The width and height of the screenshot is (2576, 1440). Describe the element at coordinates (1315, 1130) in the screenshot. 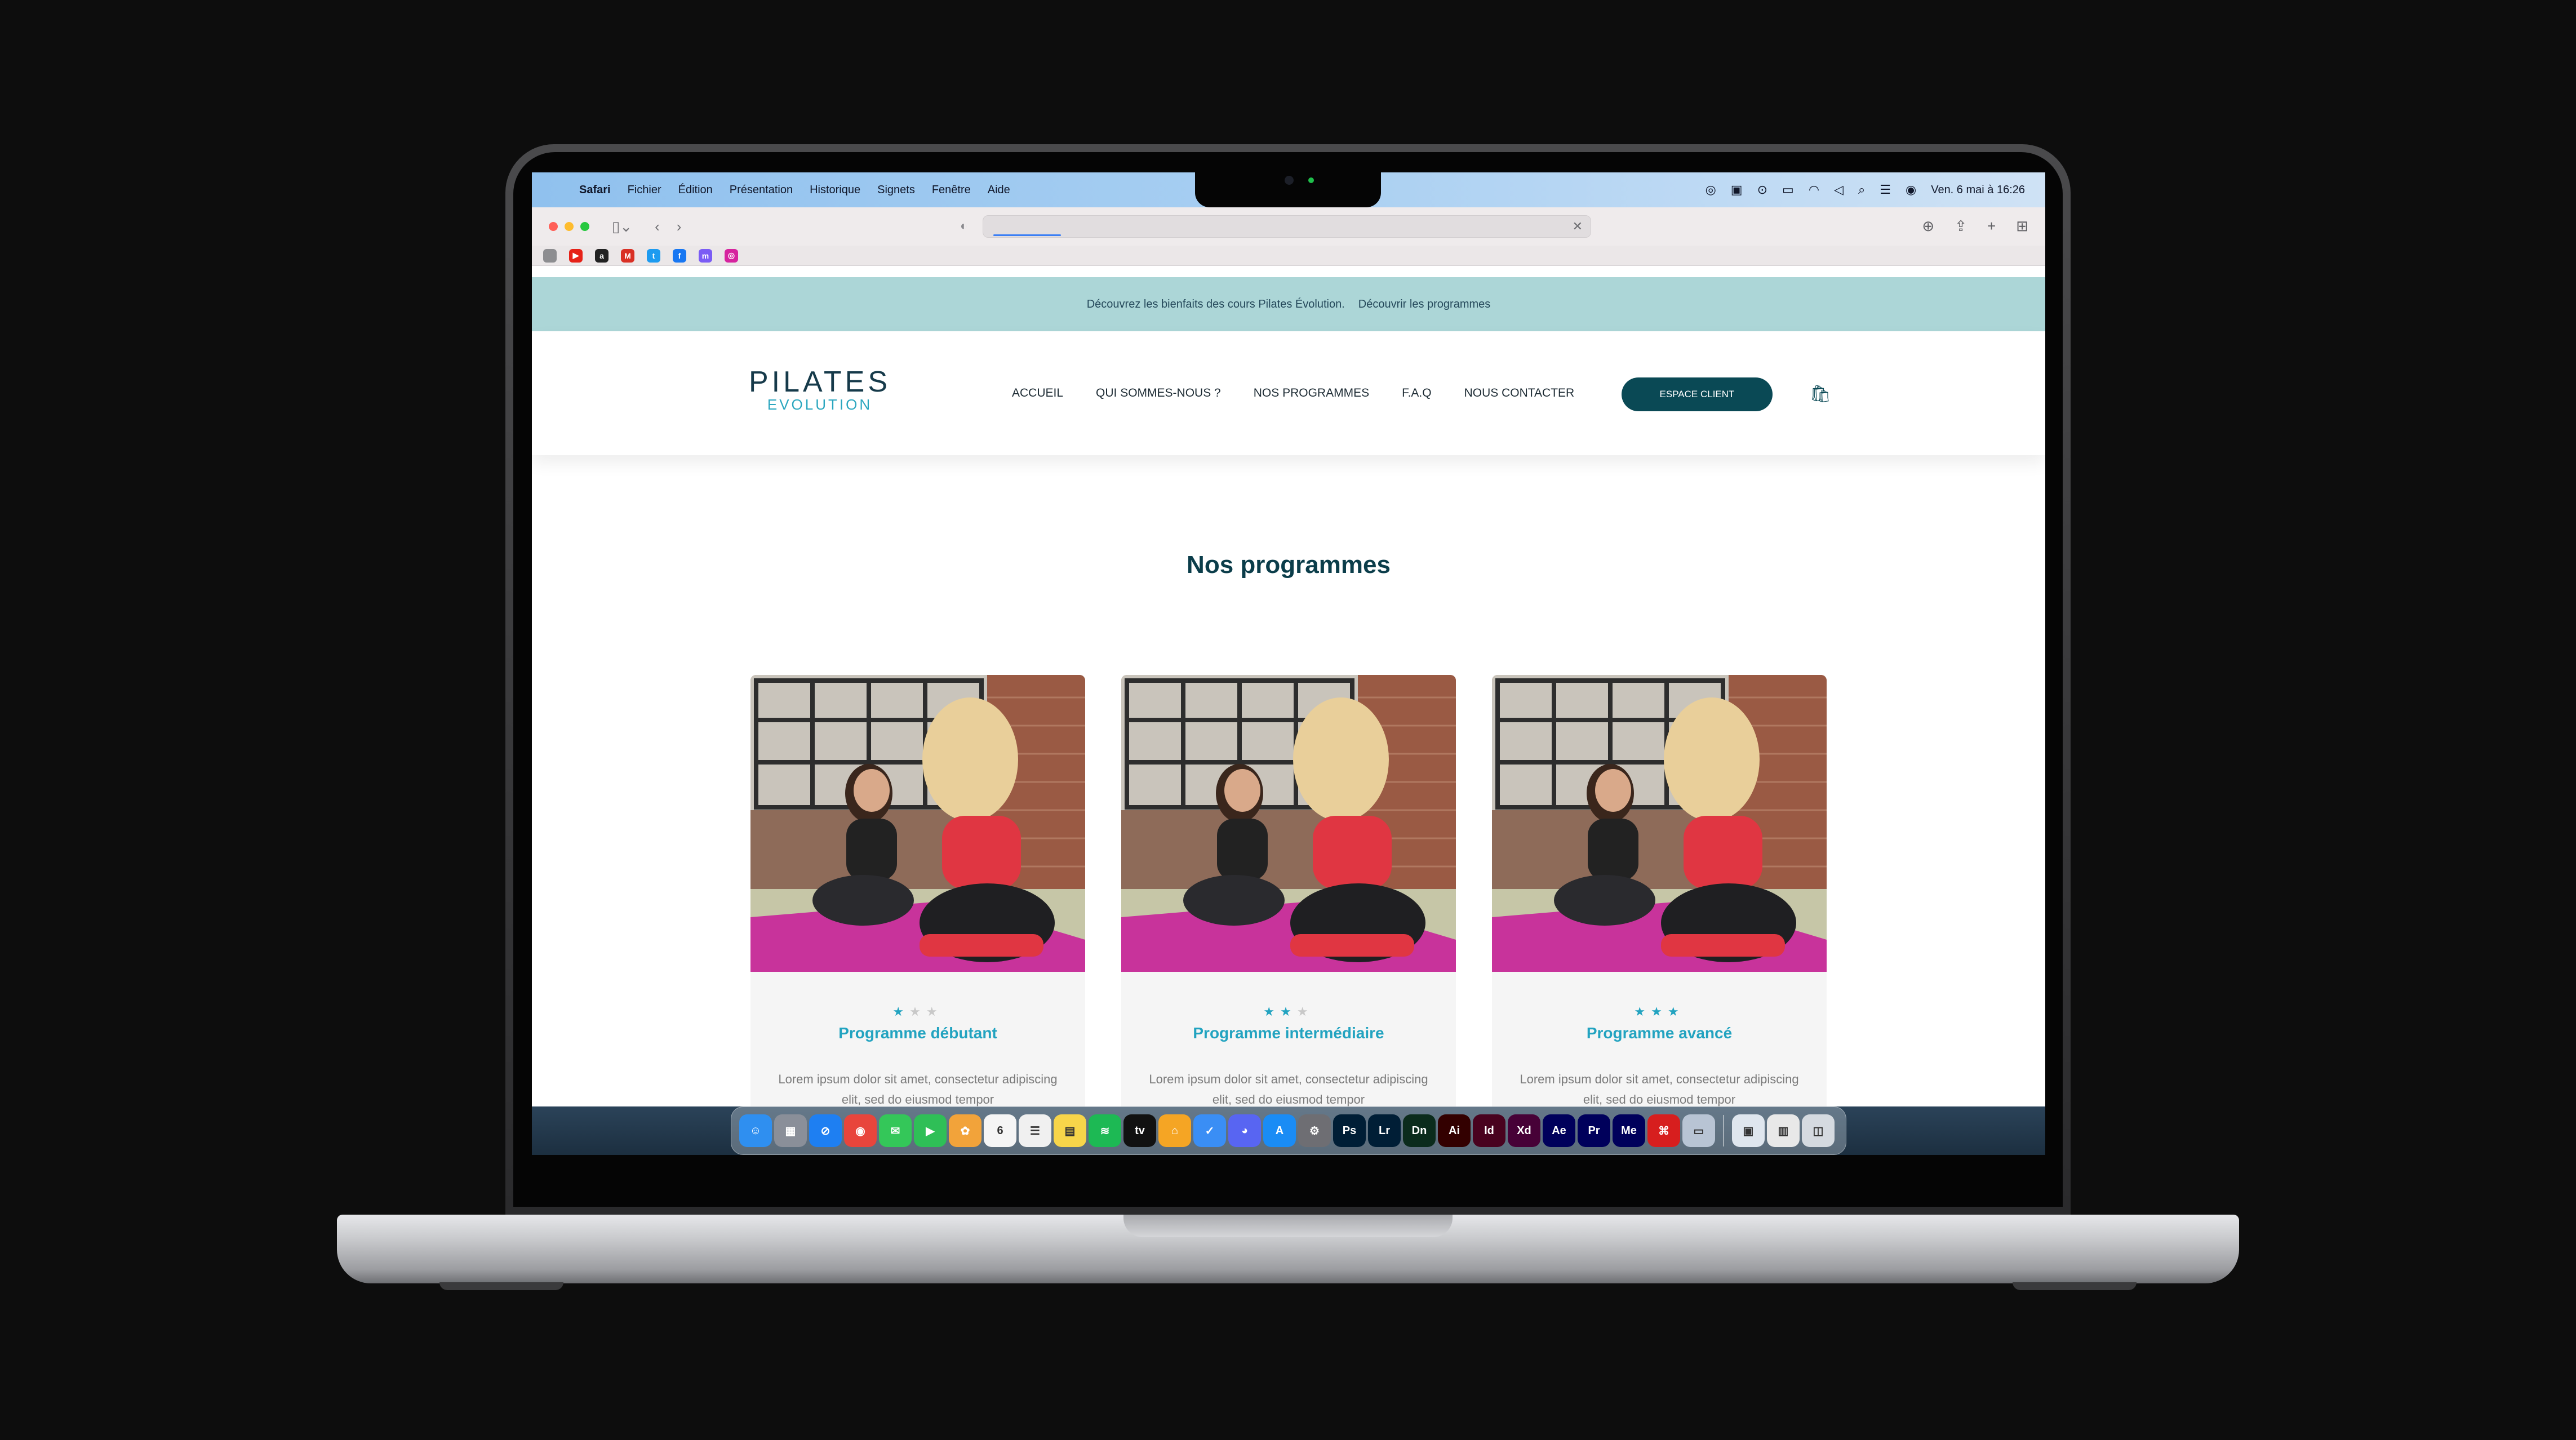

I see `system-settings-icon: ⚙` at that location.